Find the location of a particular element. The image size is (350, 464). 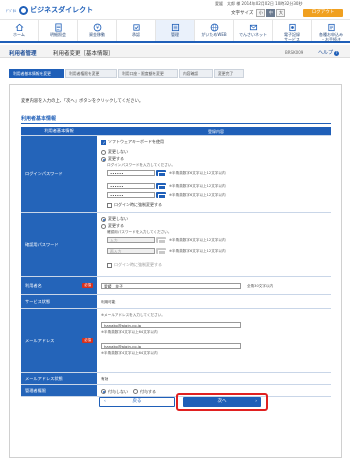

screen-code: BRSK009 is located at coordinates (294, 52).